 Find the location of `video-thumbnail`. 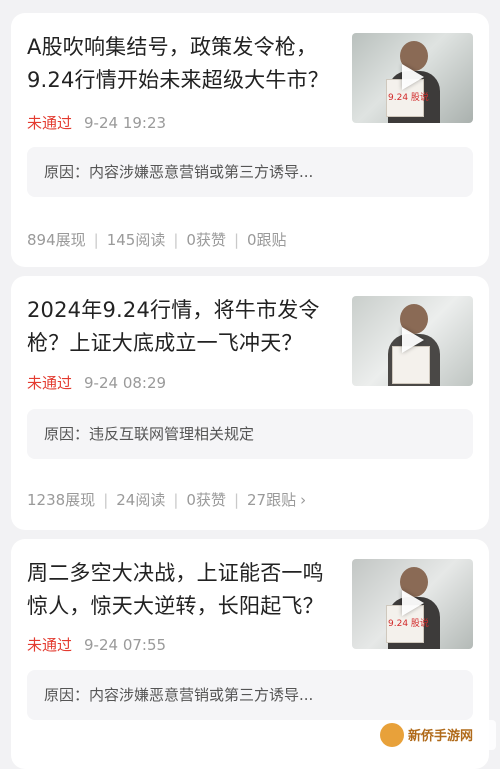

video-thumbnail is located at coordinates (412, 341).